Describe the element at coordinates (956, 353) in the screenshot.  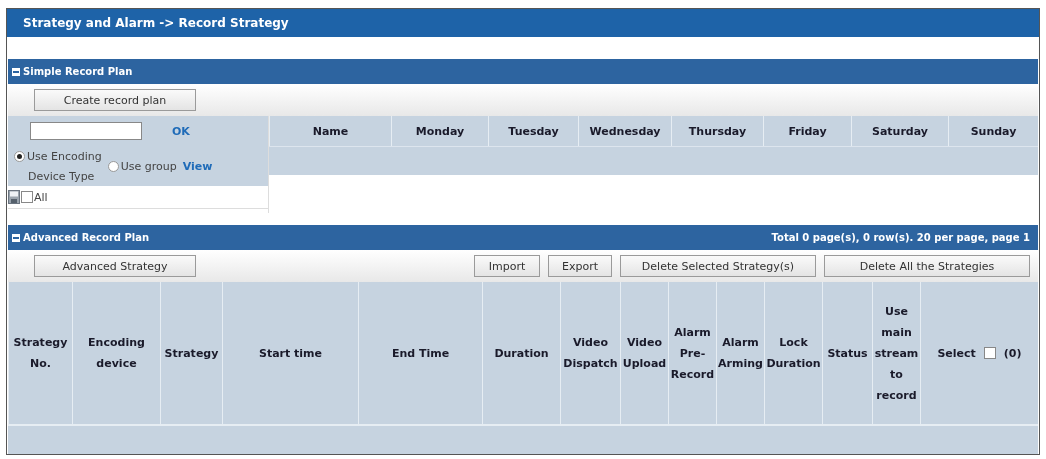
I see `select-label: Select` at that location.